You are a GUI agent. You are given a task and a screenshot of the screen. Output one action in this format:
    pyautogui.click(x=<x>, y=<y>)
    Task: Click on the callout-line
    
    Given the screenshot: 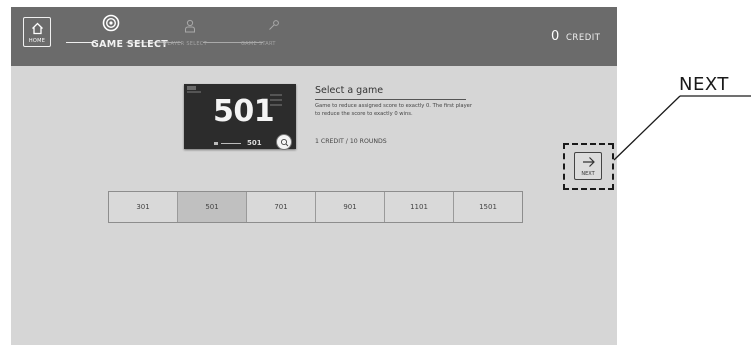 What is the action you would take?
    pyautogui.click(x=682, y=128)
    